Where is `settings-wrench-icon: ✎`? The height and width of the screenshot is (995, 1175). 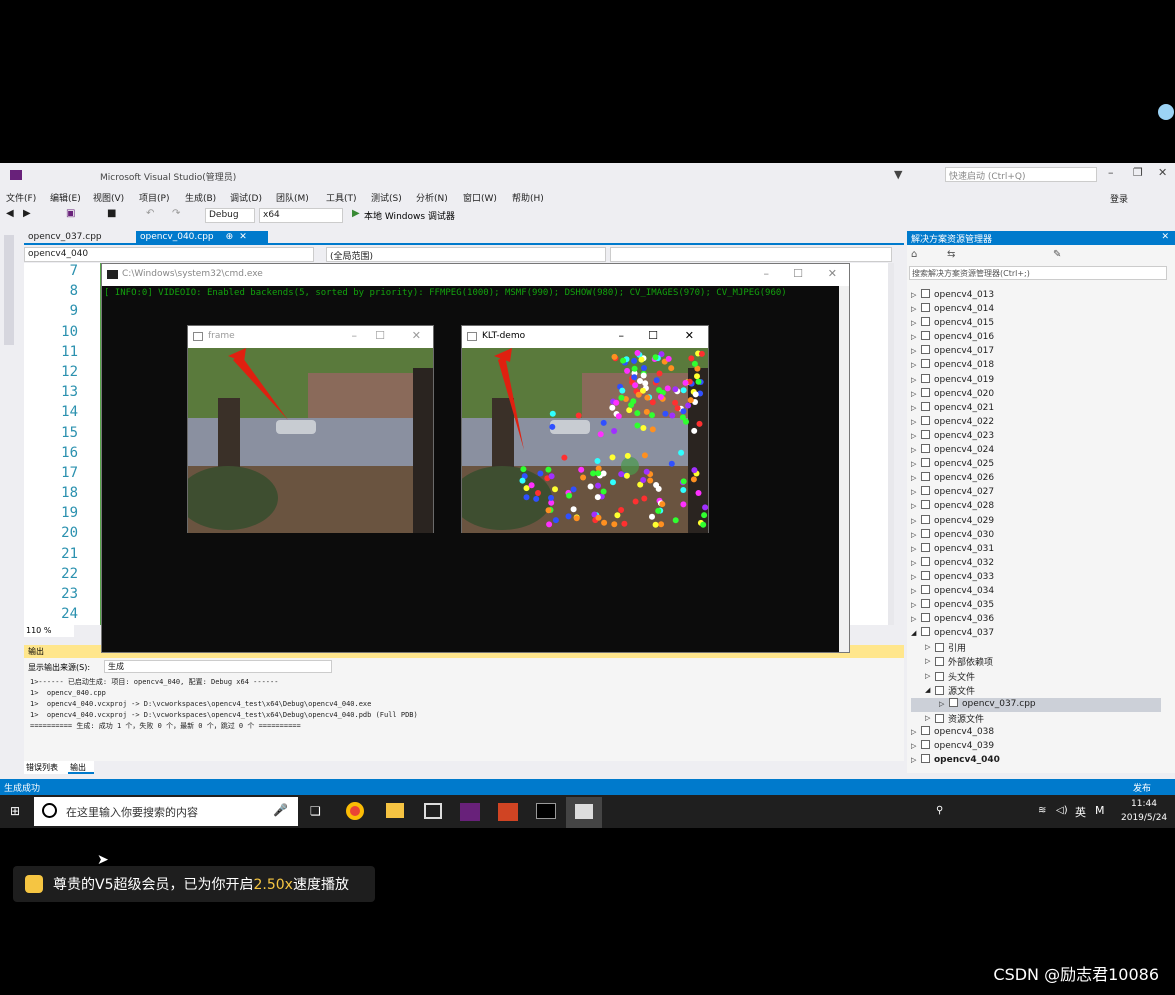 settings-wrench-icon: ✎ is located at coordinates (1057, 254).